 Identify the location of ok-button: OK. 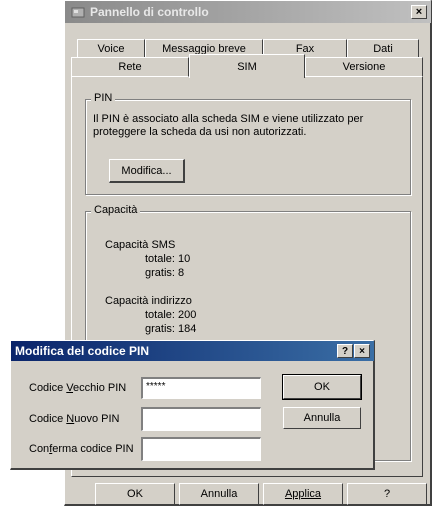
(135, 494).